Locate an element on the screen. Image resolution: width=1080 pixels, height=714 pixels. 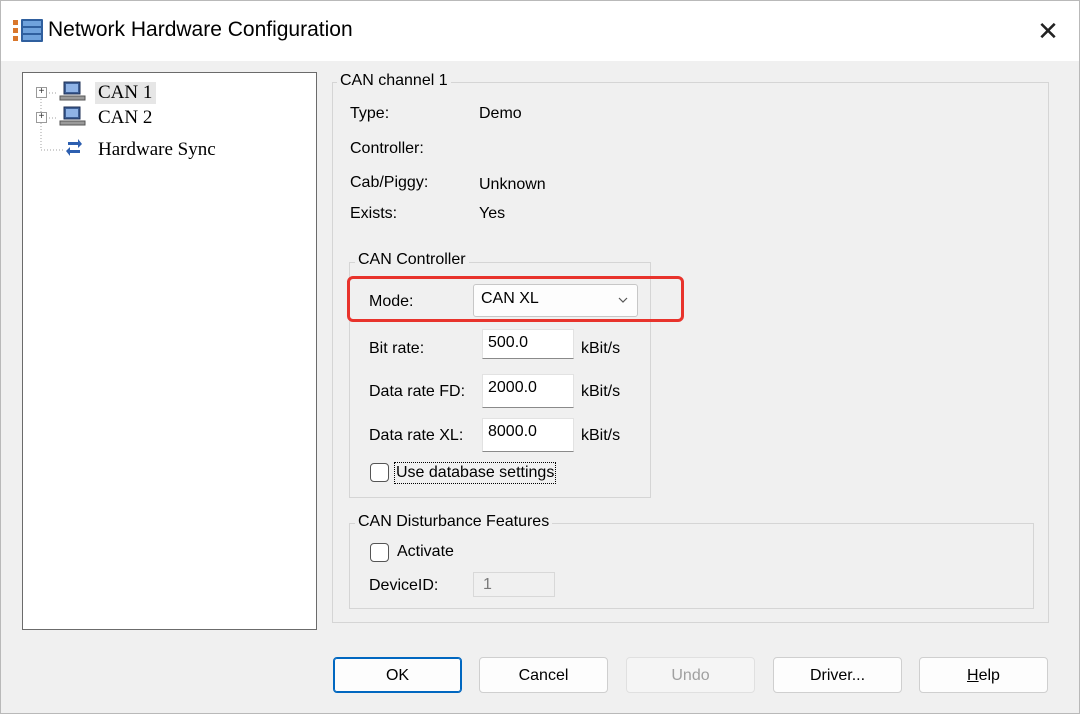
tree-item-label: CAN 1 is located at coordinates (126, 93).